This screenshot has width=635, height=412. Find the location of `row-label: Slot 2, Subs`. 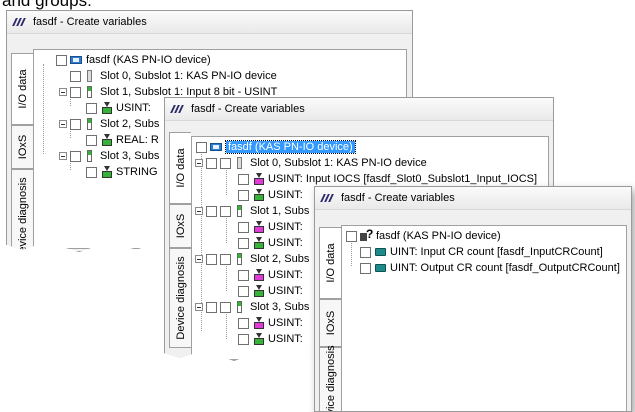

row-label: Slot 2, Subs is located at coordinates (280, 259).